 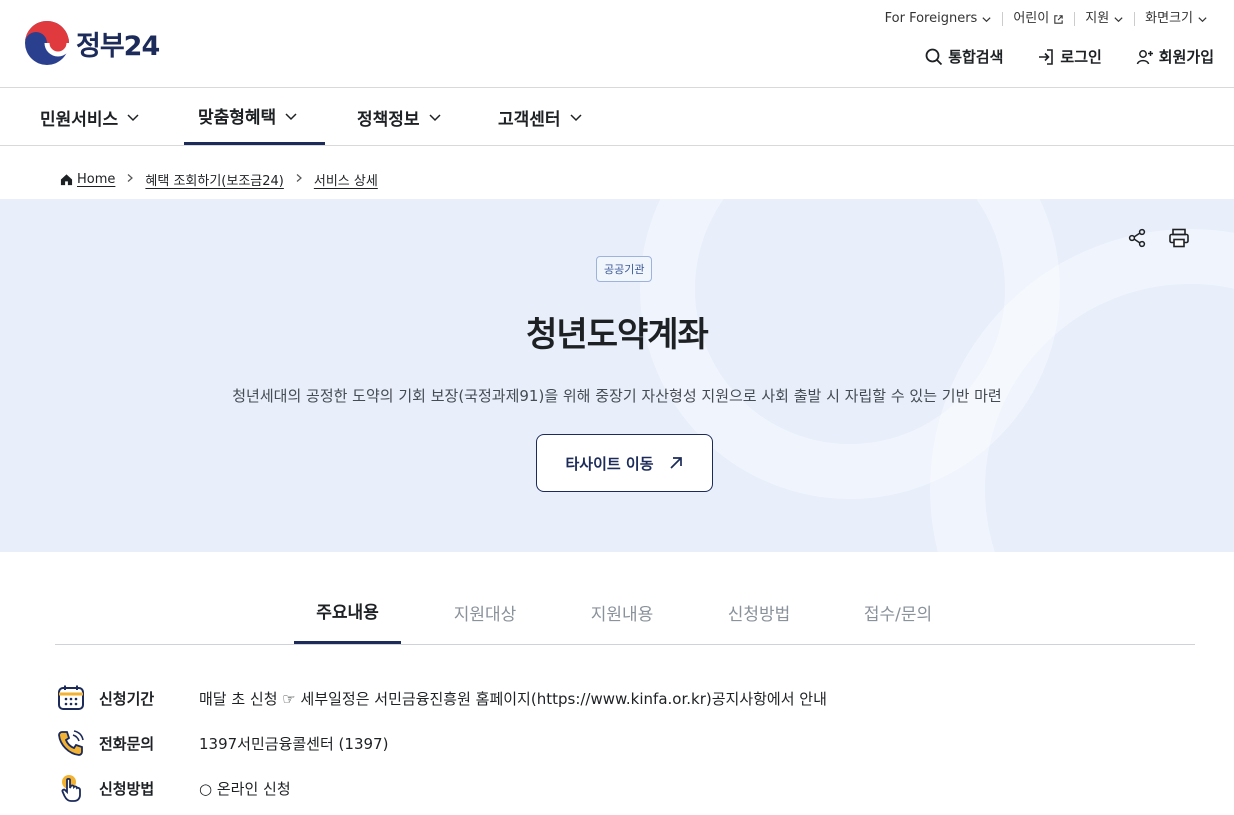 I want to click on tab-support-content: 지원내용, so click(x=622, y=612).